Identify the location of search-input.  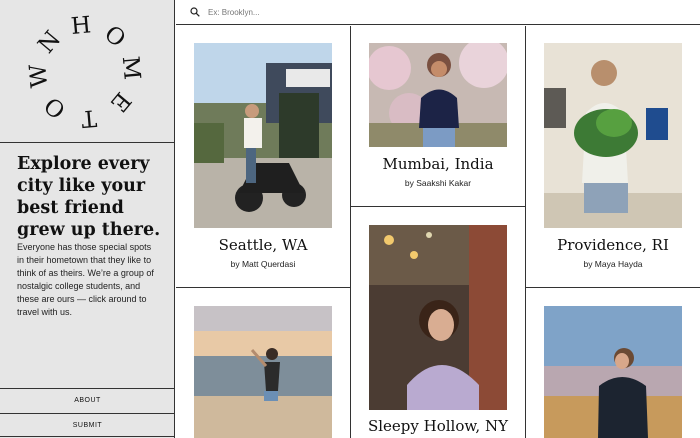
(358, 12).